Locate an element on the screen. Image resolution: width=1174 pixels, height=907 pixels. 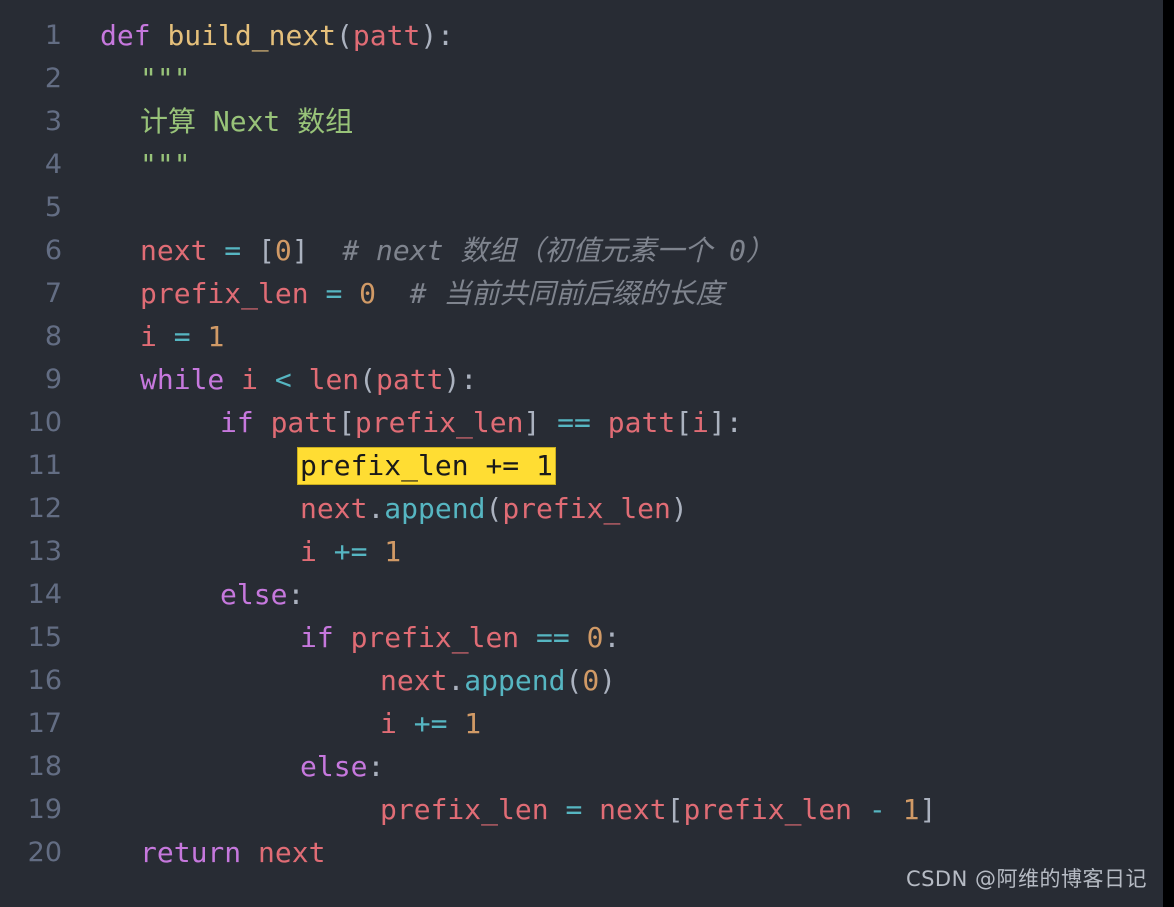
token-docstring-quote: """ is located at coordinates (165, 78).